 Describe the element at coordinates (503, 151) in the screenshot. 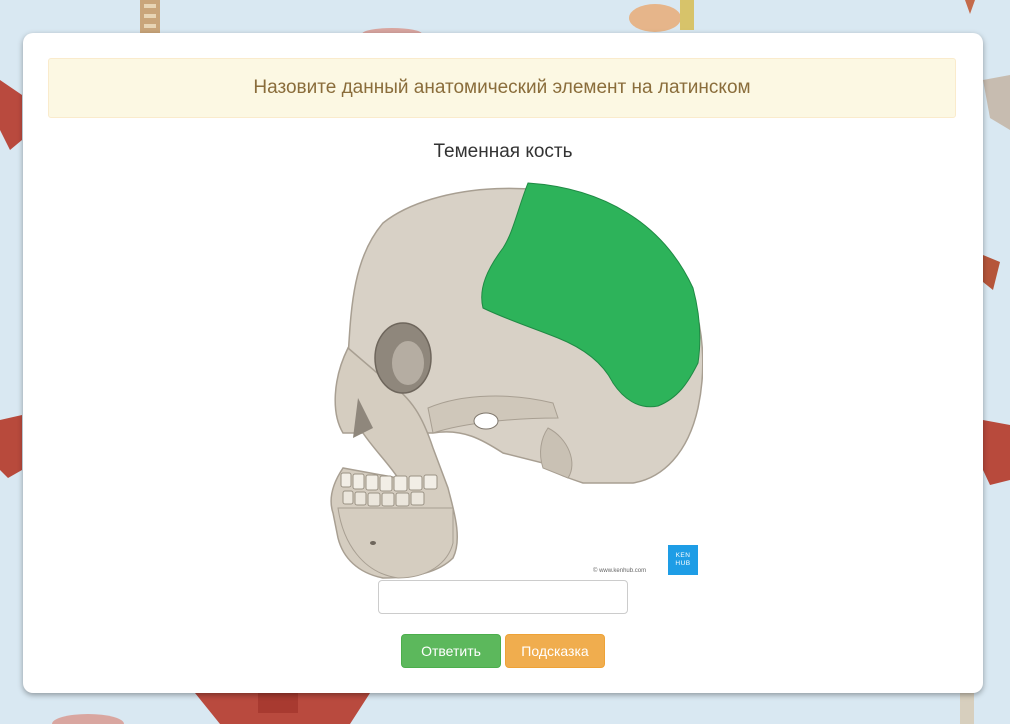

I see `term-label: Теменная кость` at that location.